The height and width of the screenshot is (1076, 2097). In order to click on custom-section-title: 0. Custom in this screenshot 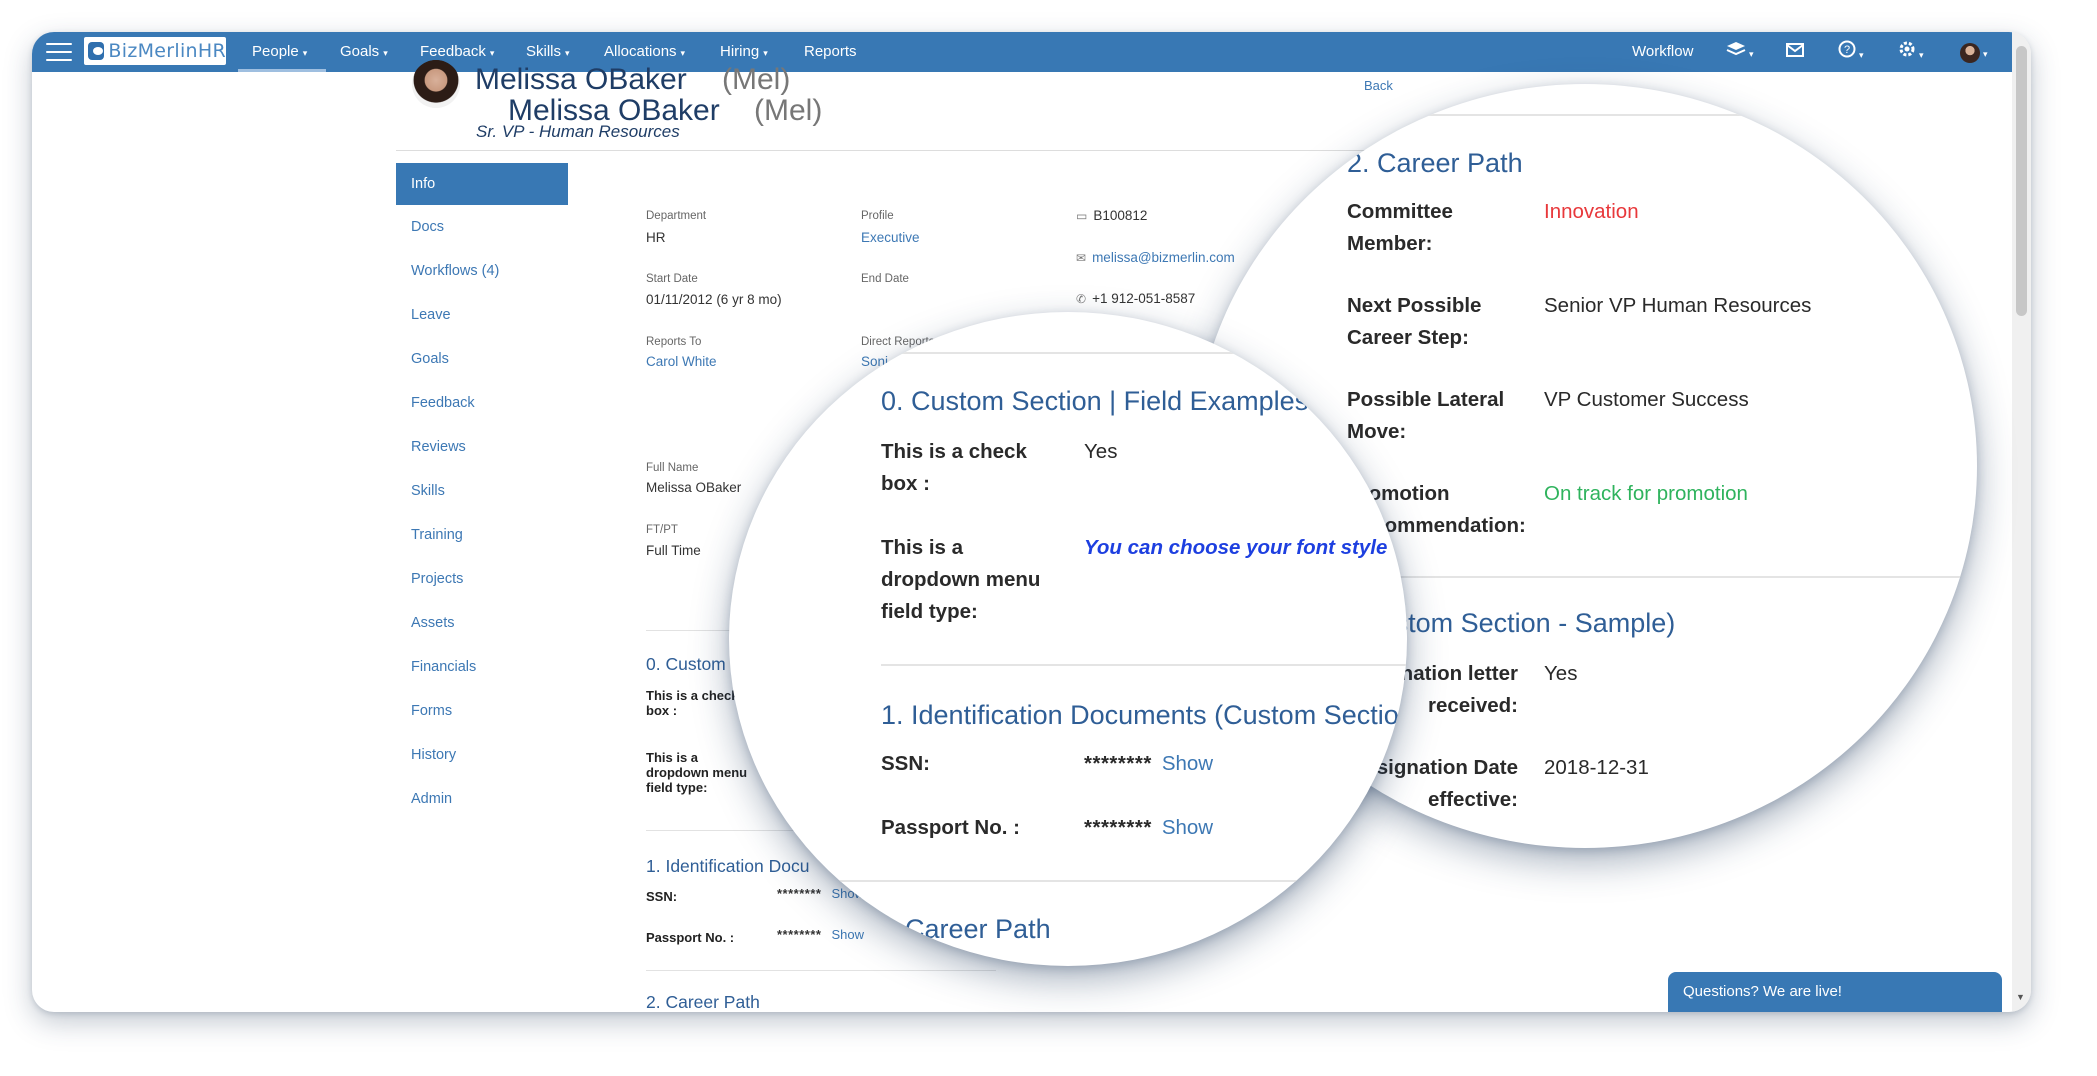, I will do `click(686, 664)`.